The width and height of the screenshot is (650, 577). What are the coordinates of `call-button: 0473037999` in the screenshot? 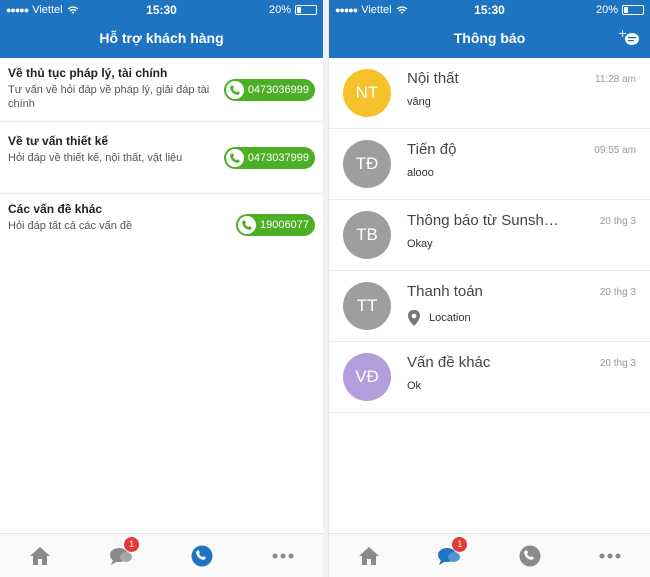 It's located at (269, 157).